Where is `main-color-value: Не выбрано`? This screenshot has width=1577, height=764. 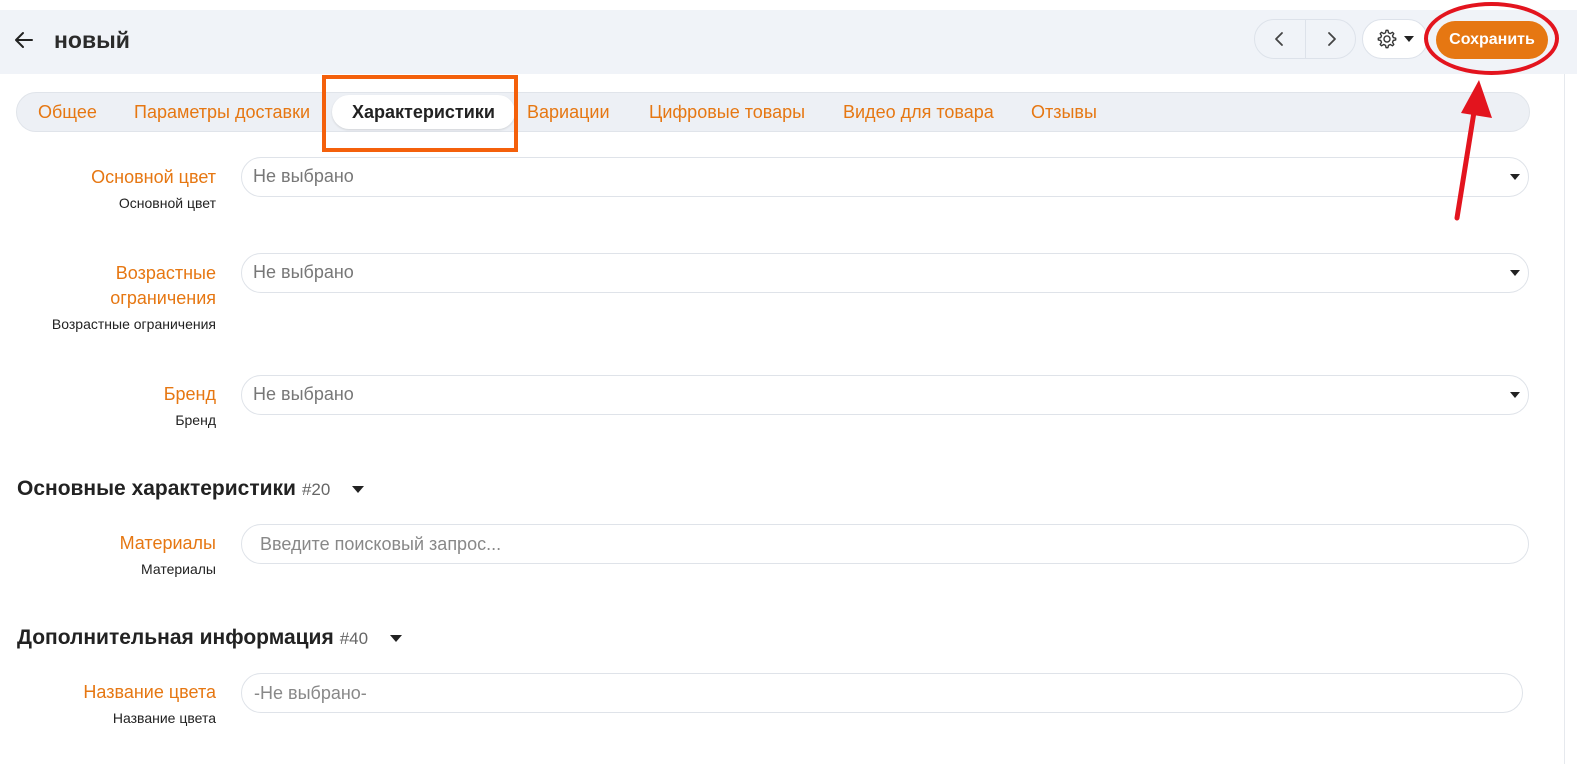 main-color-value: Не выбрано is located at coordinates (303, 176).